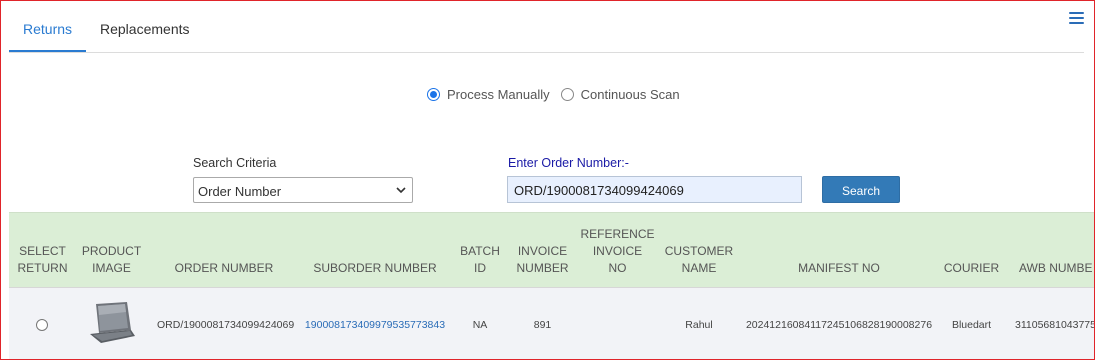 This screenshot has height=360, width=1095. What do you see at coordinates (235, 163) in the screenshot?
I see `search-criteria-label: Search Criteria` at bounding box center [235, 163].